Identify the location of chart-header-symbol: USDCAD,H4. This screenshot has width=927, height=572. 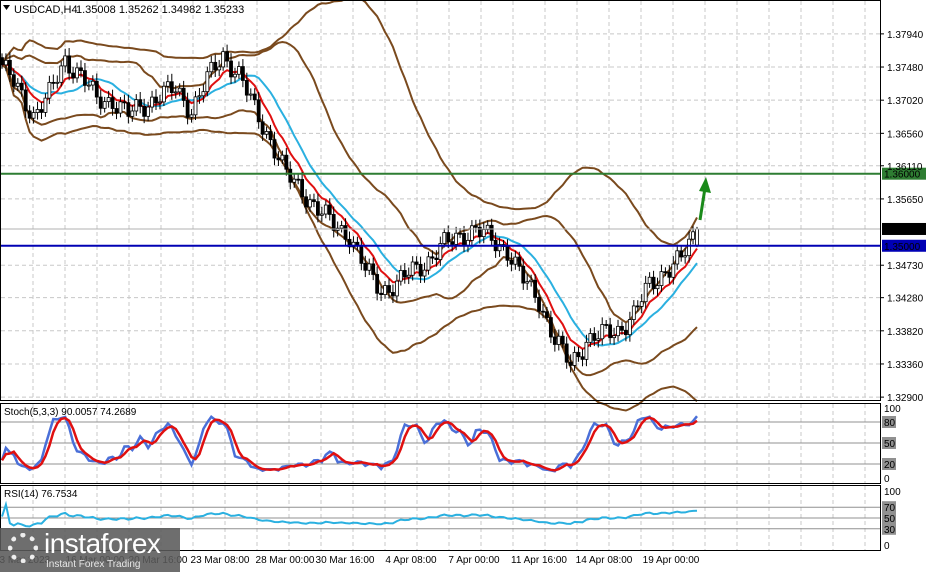
(46, 10).